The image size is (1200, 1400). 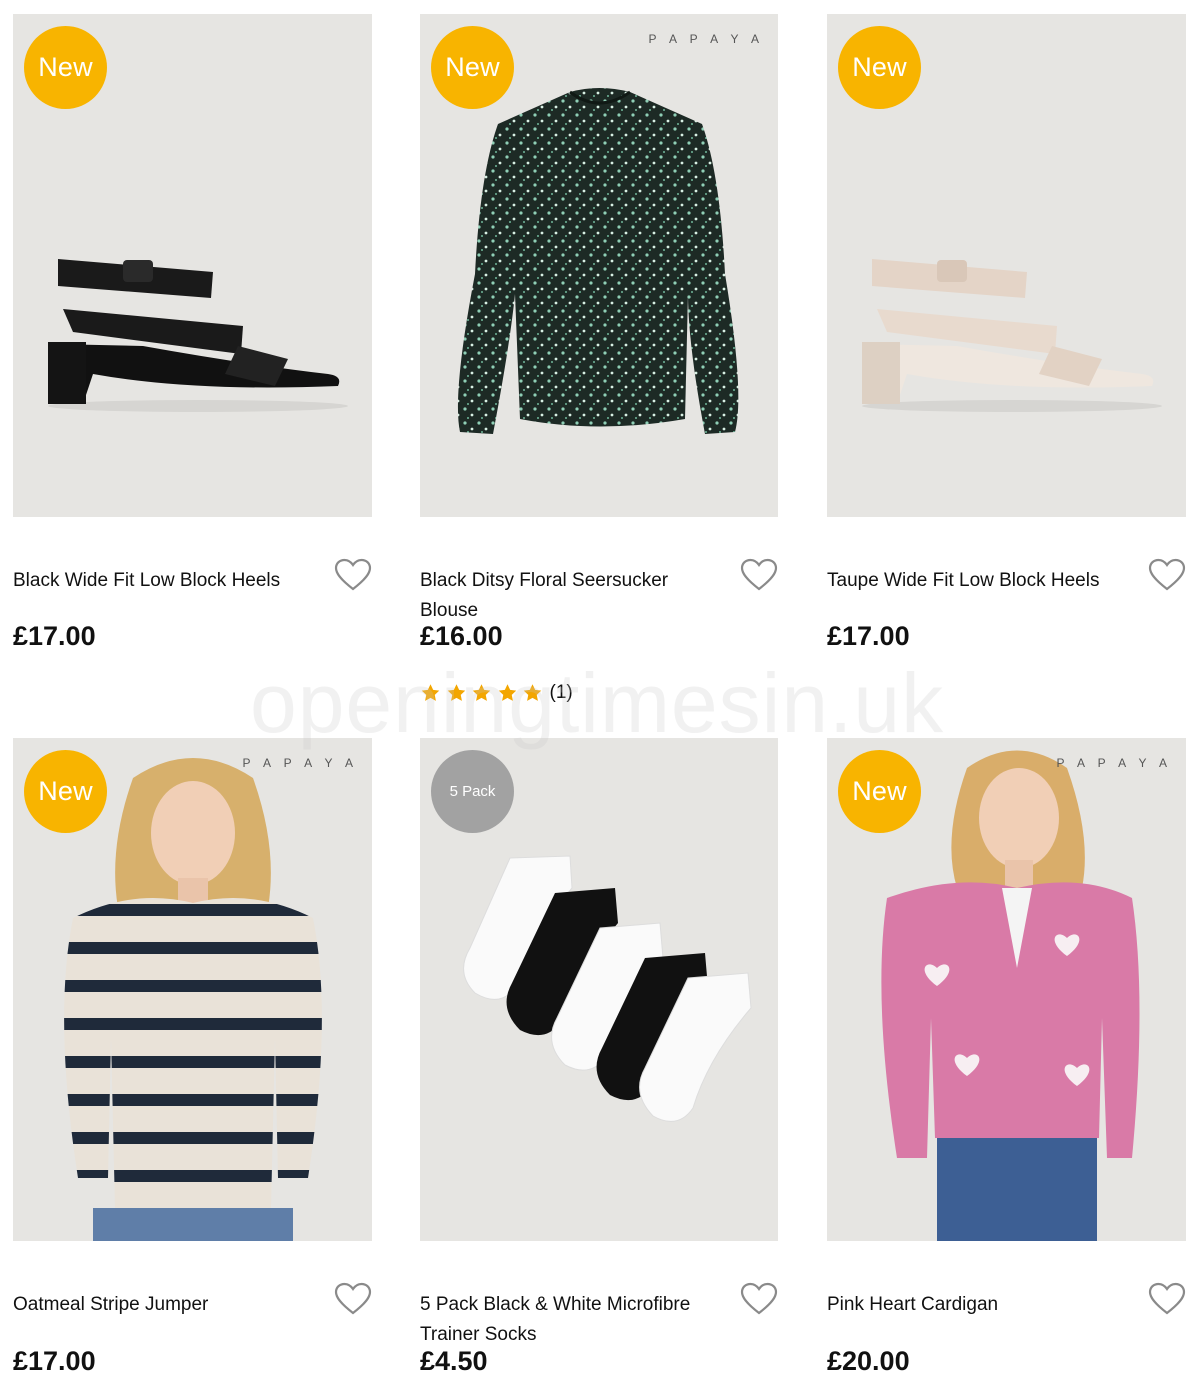 I want to click on product-price: £20.00, so click(x=868, y=1361).